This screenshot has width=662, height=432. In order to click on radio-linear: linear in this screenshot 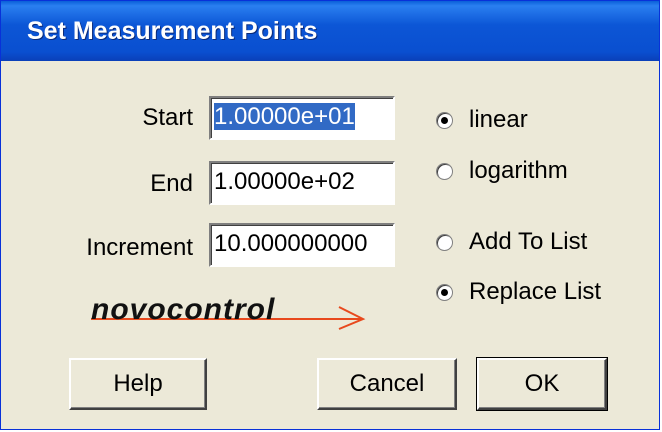, I will do `click(482, 120)`.